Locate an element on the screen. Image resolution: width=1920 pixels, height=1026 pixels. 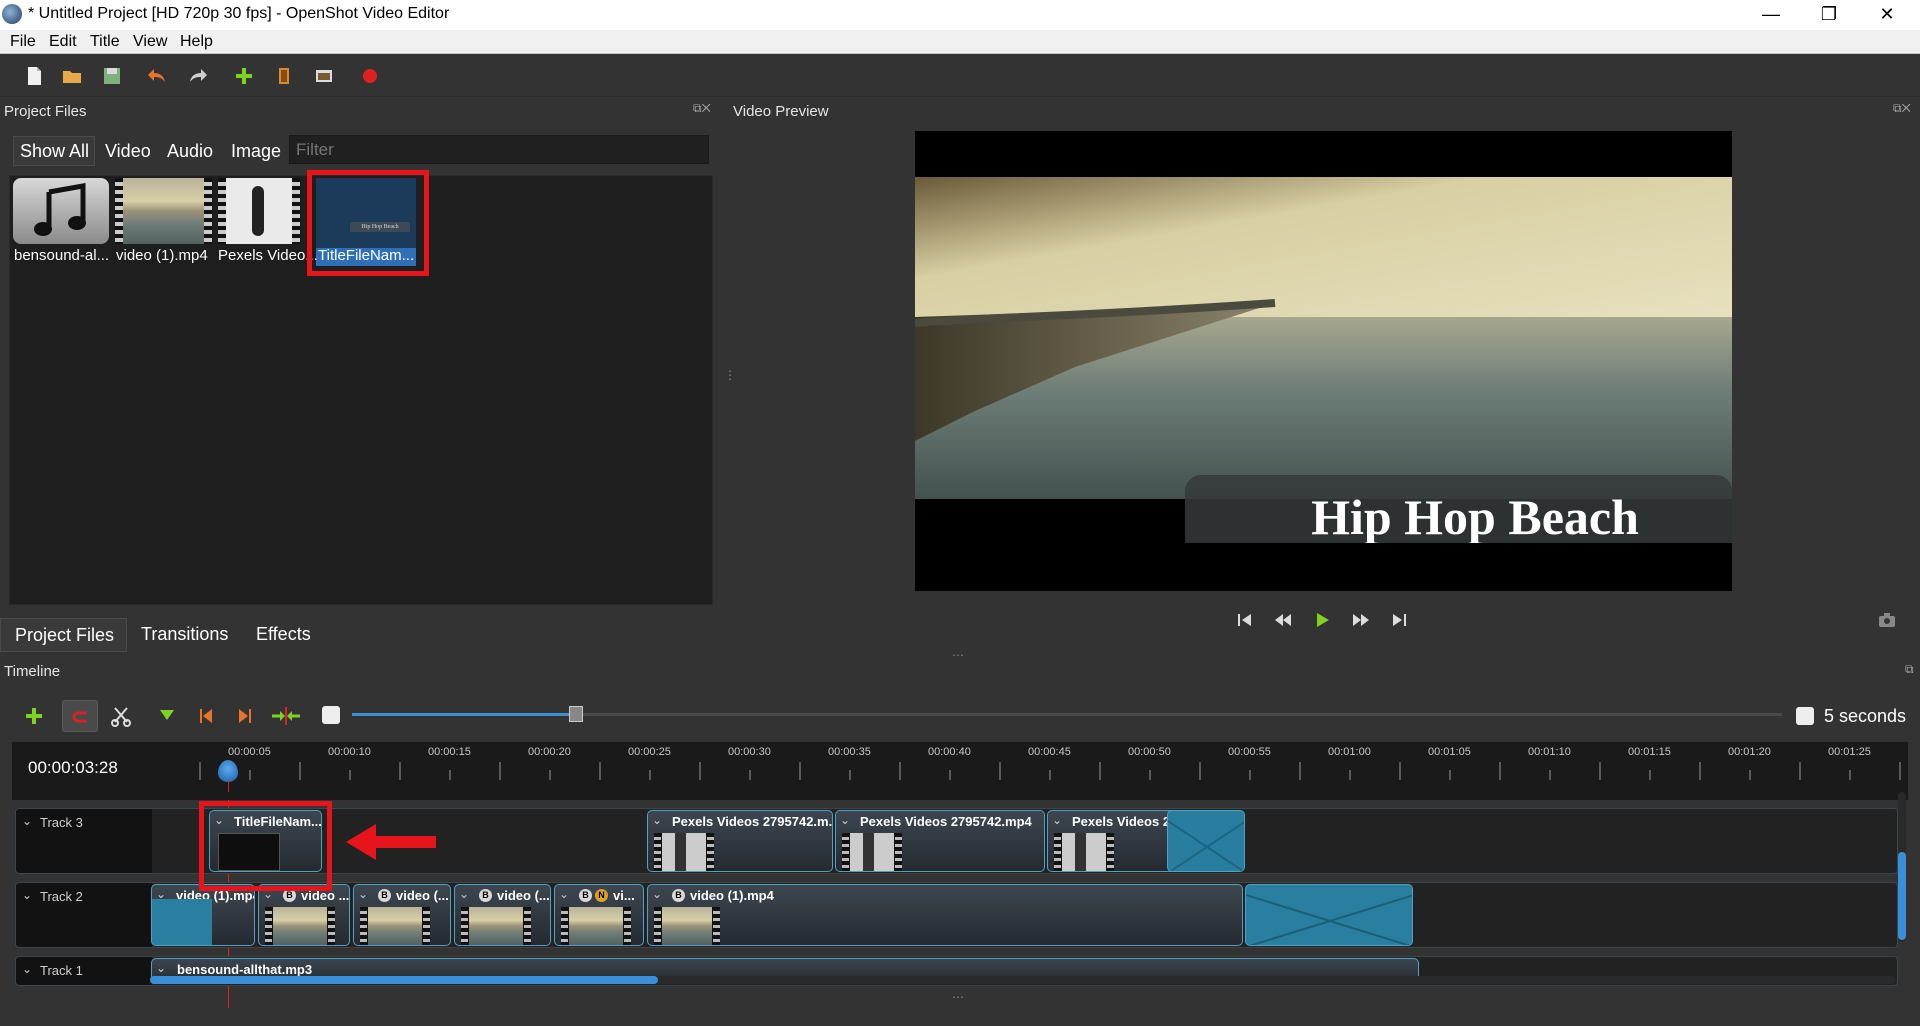
clip-pexels-2: ⌄ Pexels Videos 2795742.mp4 is located at coordinates (940, 841).